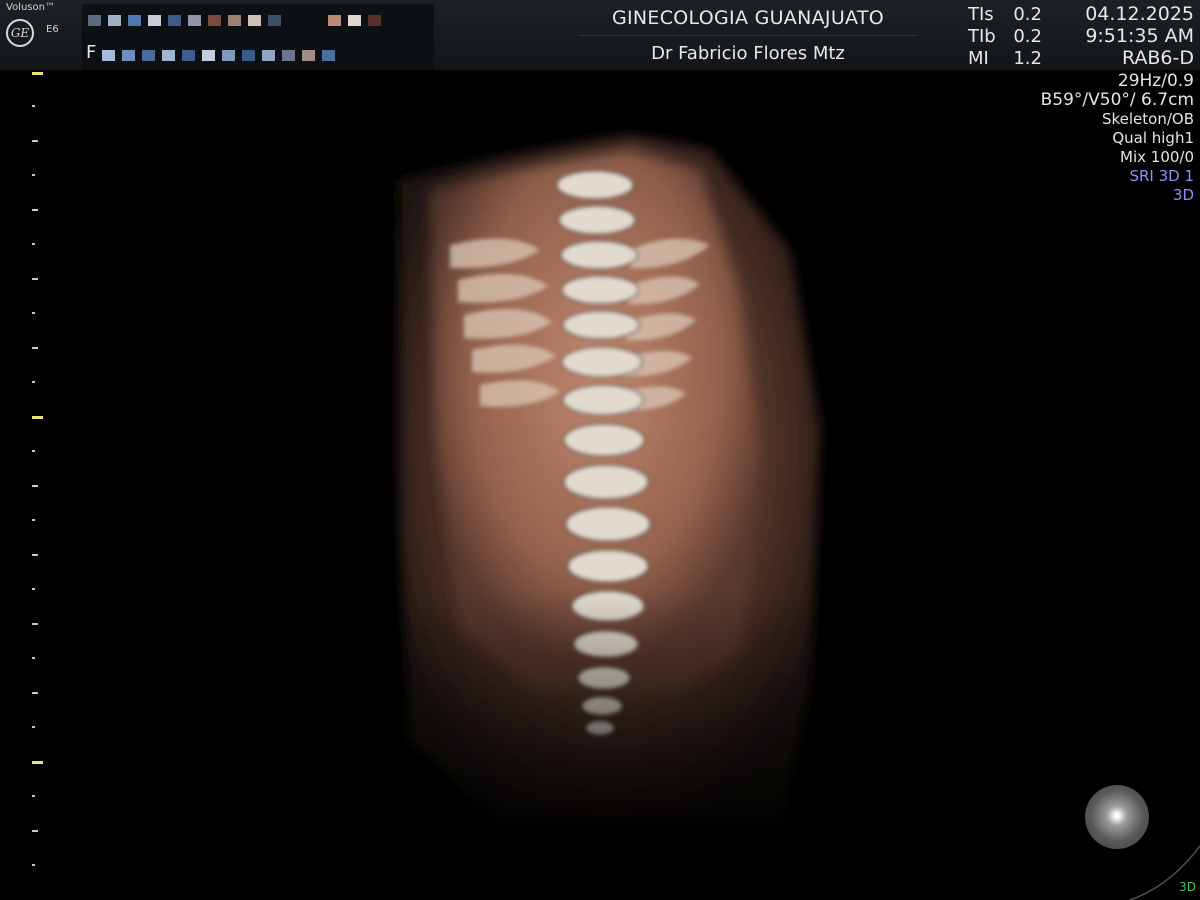 This screenshot has height=900, width=1200. I want to click on param-label: TIs, so click(981, 14).